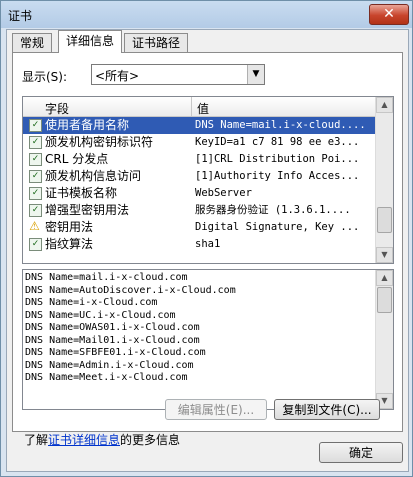 This screenshot has width=413, height=477. What do you see at coordinates (361, 452) in the screenshot?
I see `ok-button: 确定` at bounding box center [361, 452].